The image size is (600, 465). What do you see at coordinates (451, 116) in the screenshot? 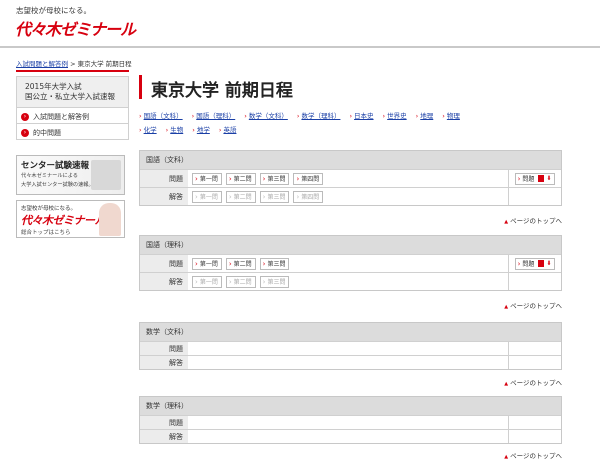
I see `subject-link: 物理` at bounding box center [451, 116].